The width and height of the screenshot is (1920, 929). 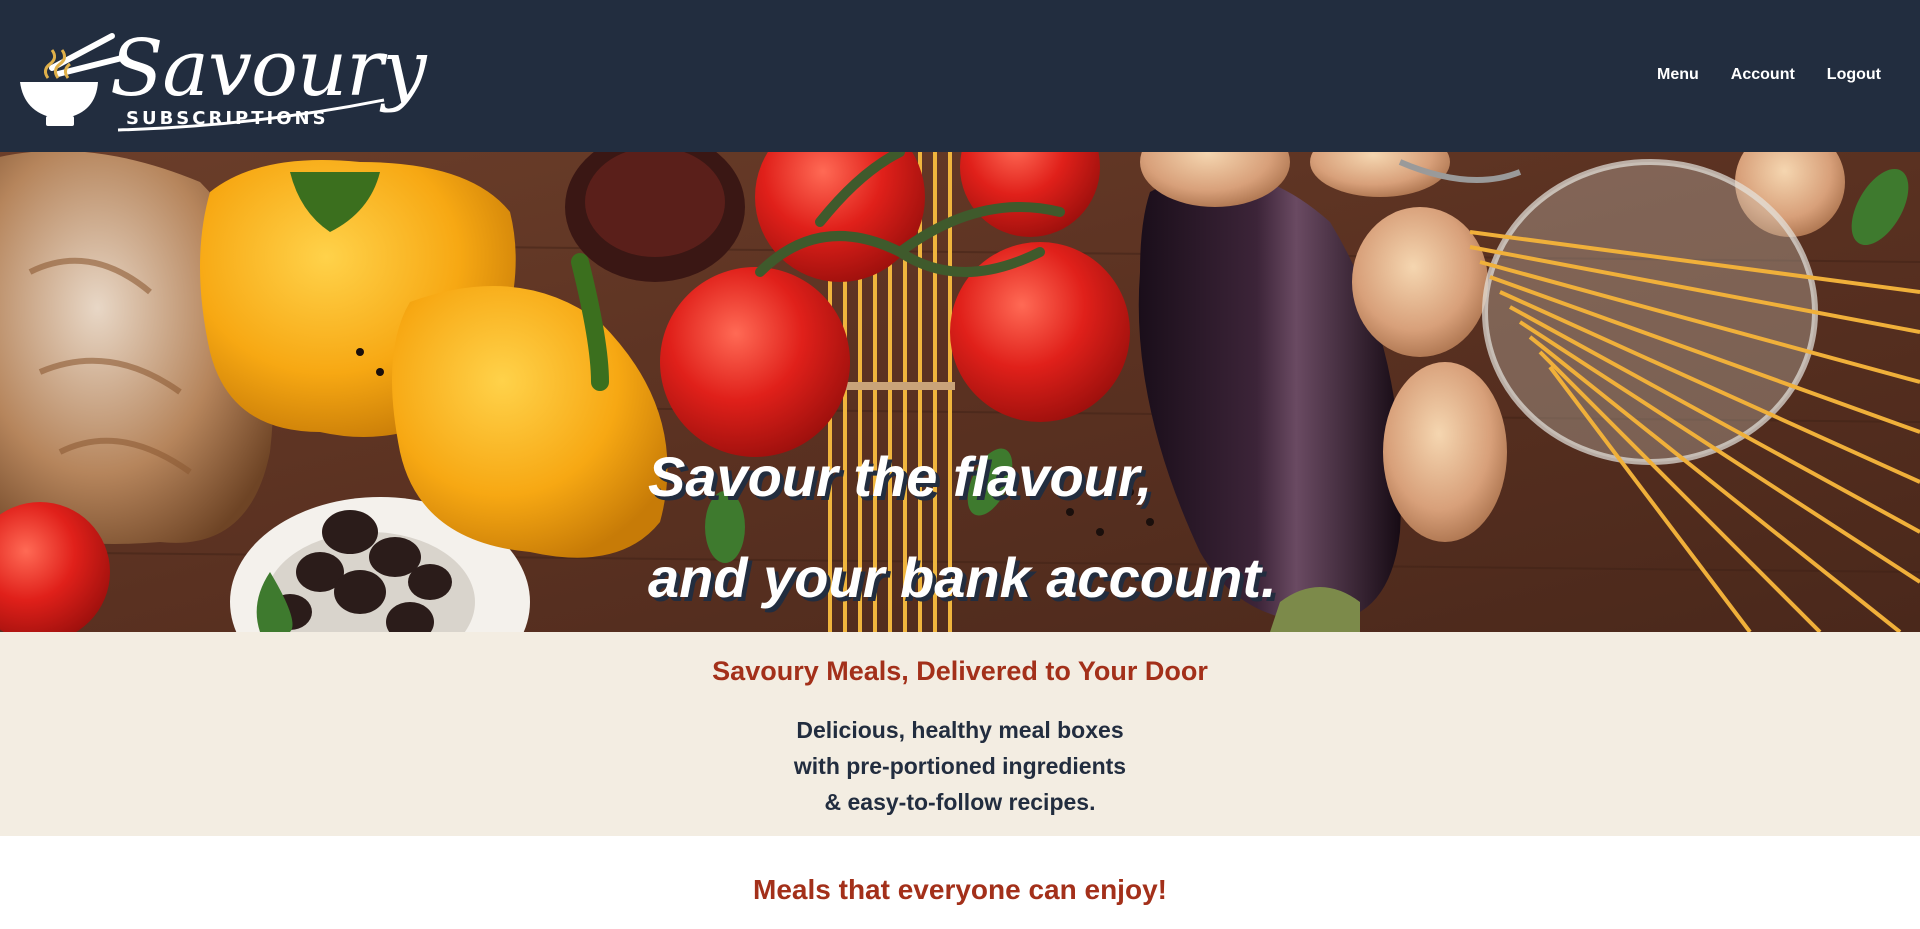 What do you see at coordinates (1763, 75) in the screenshot?
I see `nav-account-link: Account` at bounding box center [1763, 75].